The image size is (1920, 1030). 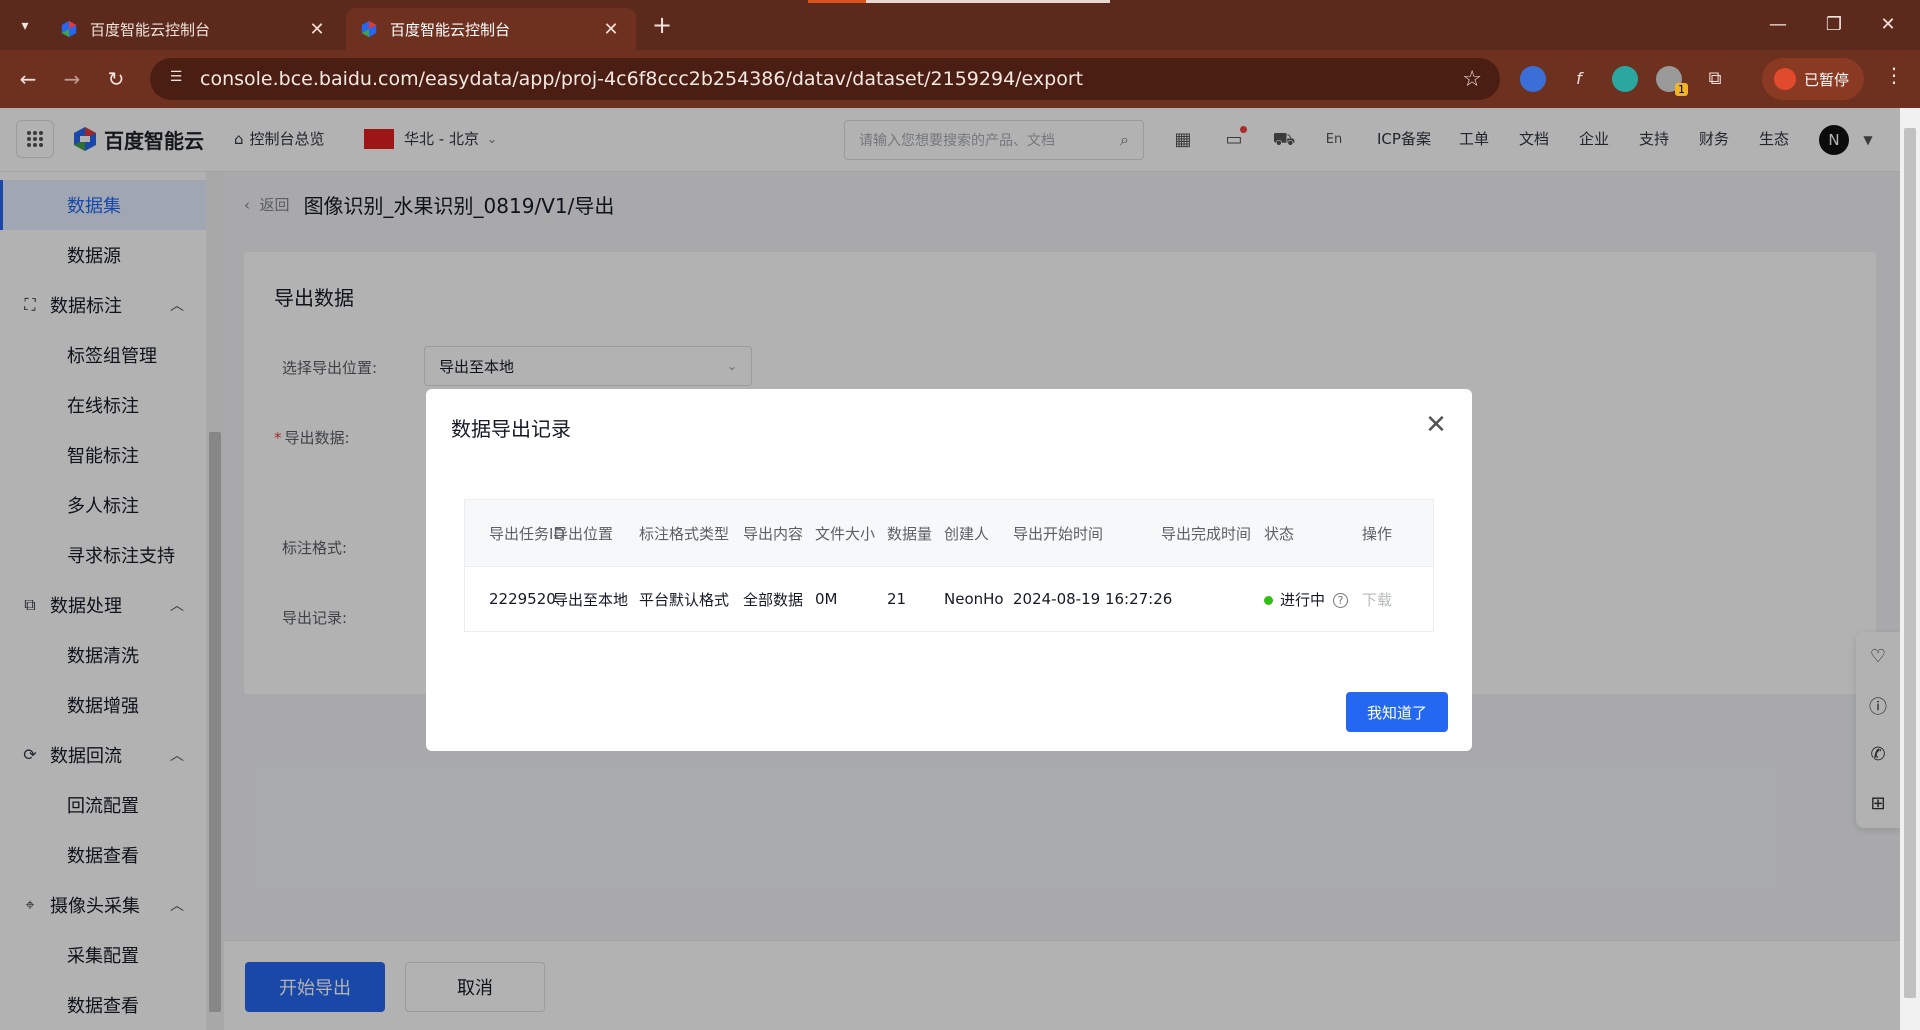 I want to click on extension-4-icon: 1, so click(x=1672, y=81).